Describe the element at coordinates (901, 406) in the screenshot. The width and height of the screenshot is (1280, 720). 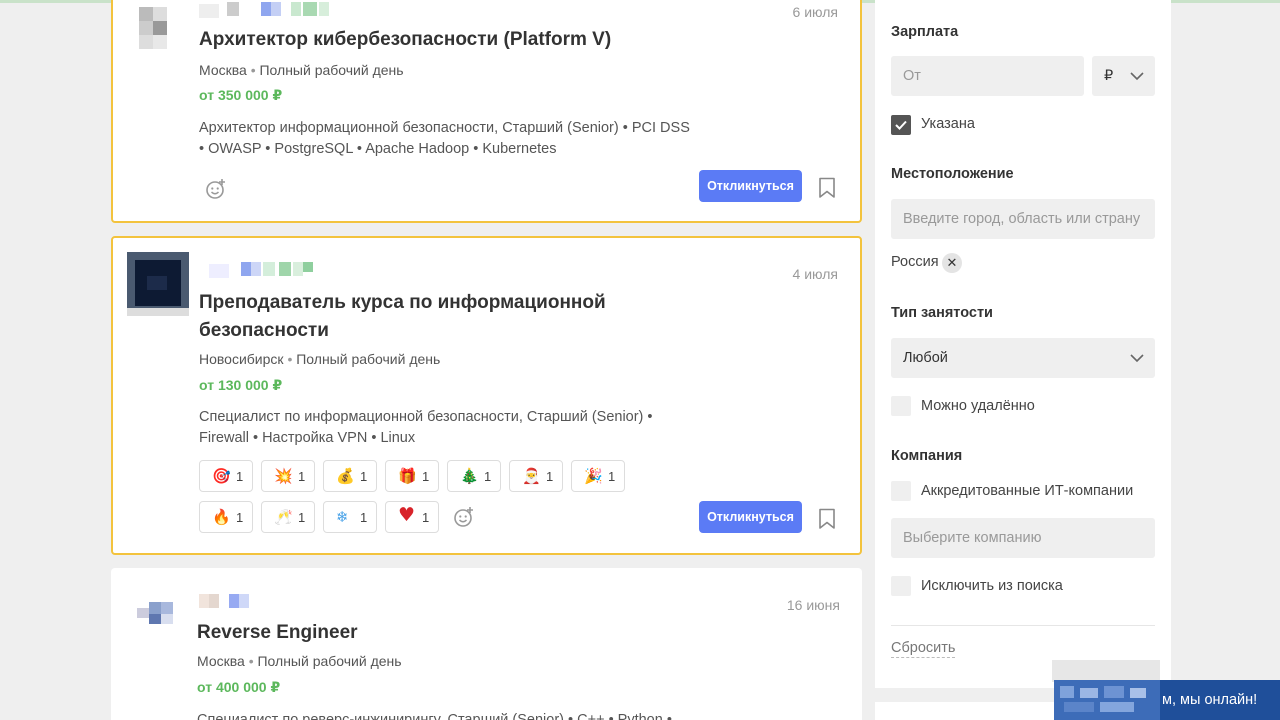
I see `remote-checkbox` at that location.